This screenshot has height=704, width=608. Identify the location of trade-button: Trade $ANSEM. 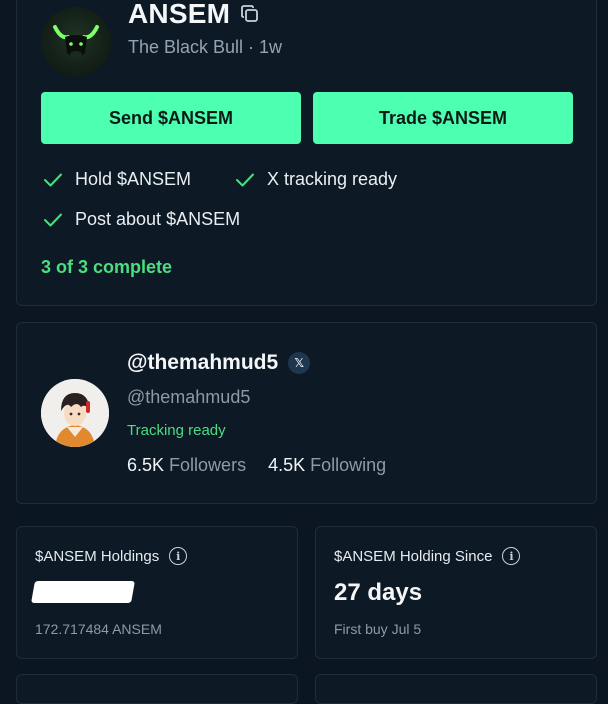
(443, 118).